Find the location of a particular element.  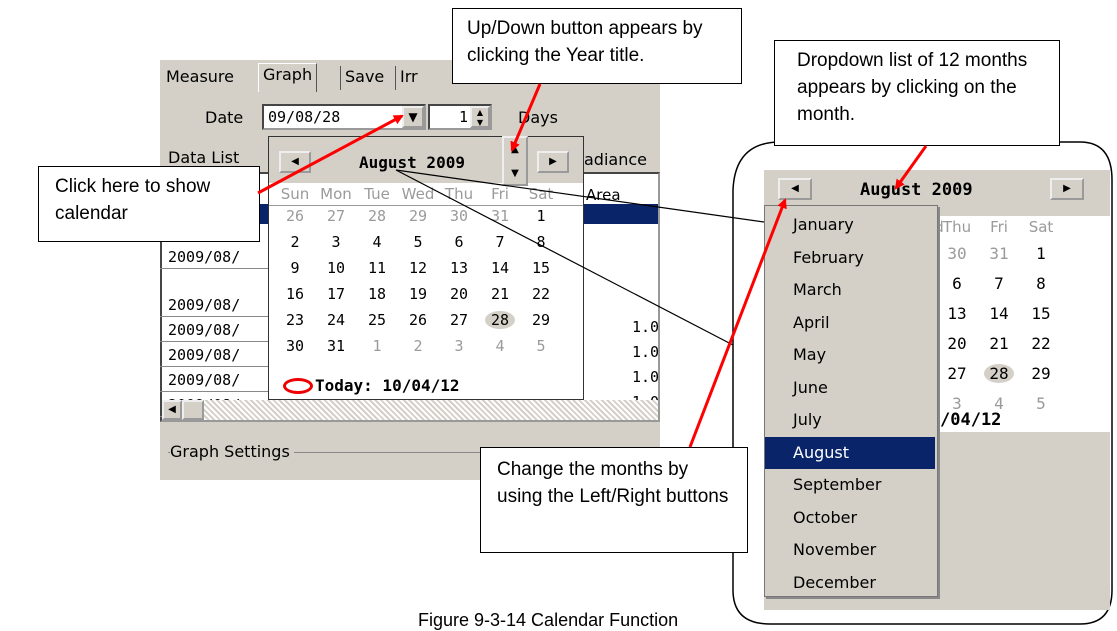

zoom-calendar-day: 21 is located at coordinates (999, 343).